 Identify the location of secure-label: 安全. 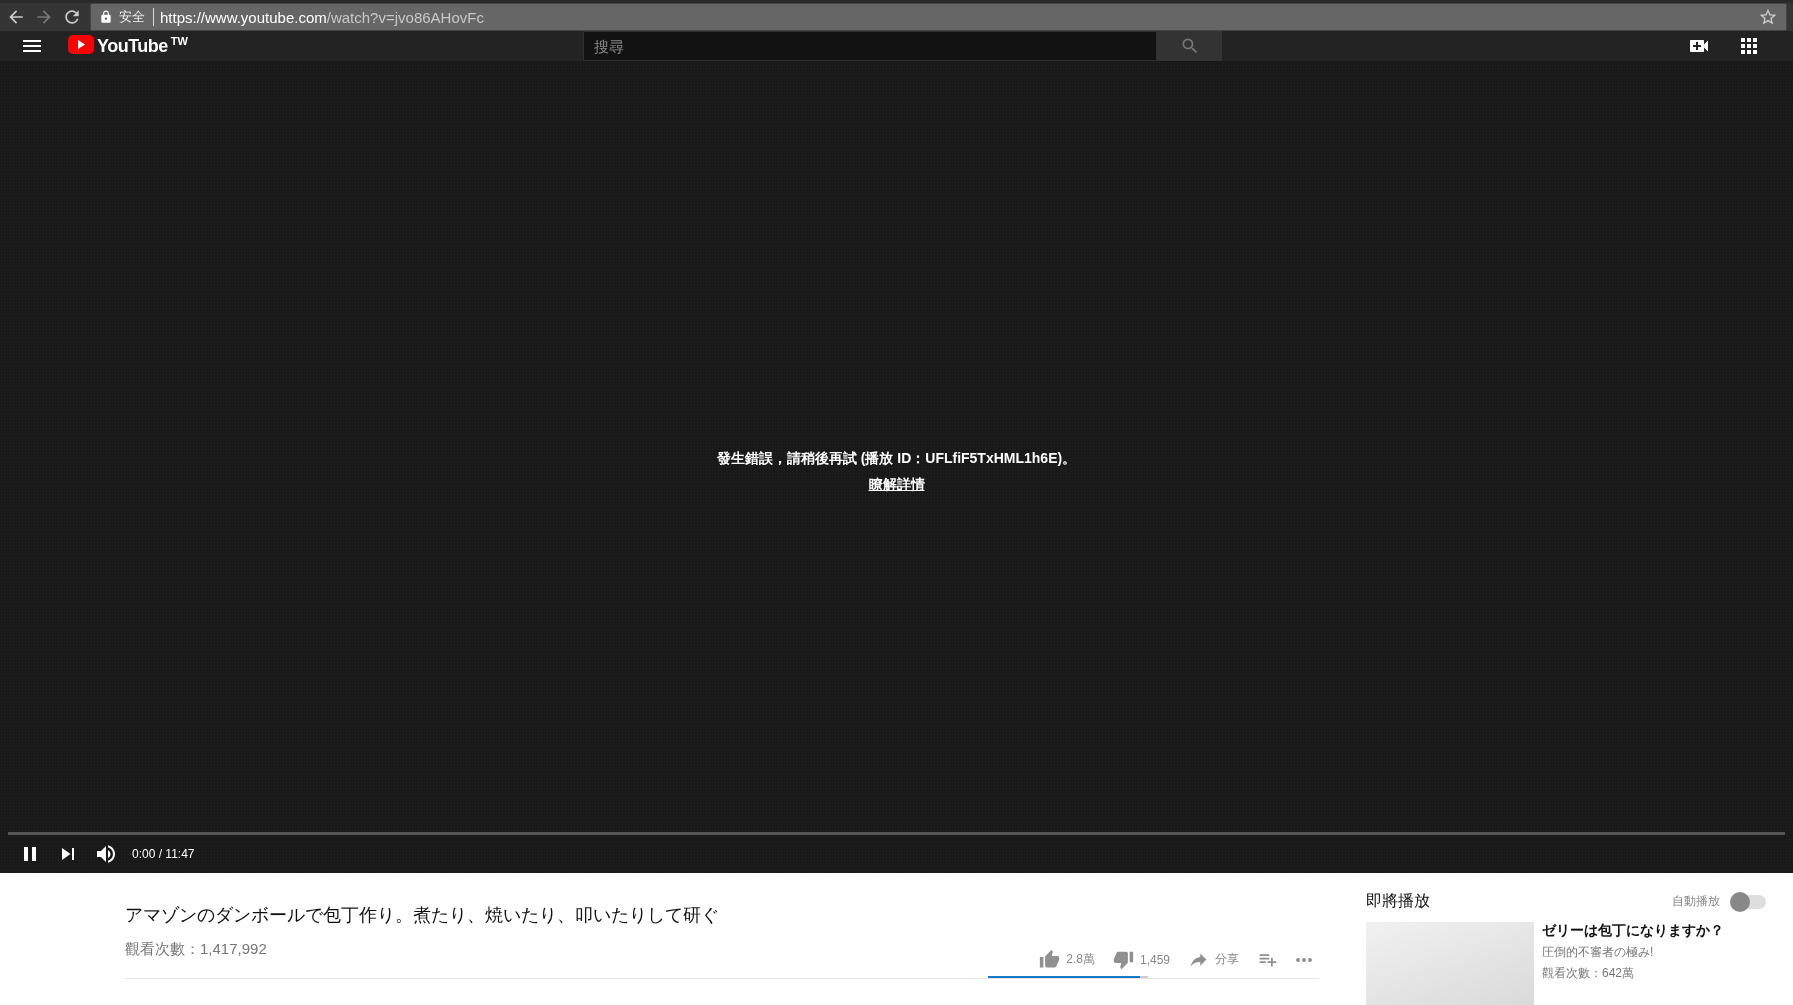
(136, 17).